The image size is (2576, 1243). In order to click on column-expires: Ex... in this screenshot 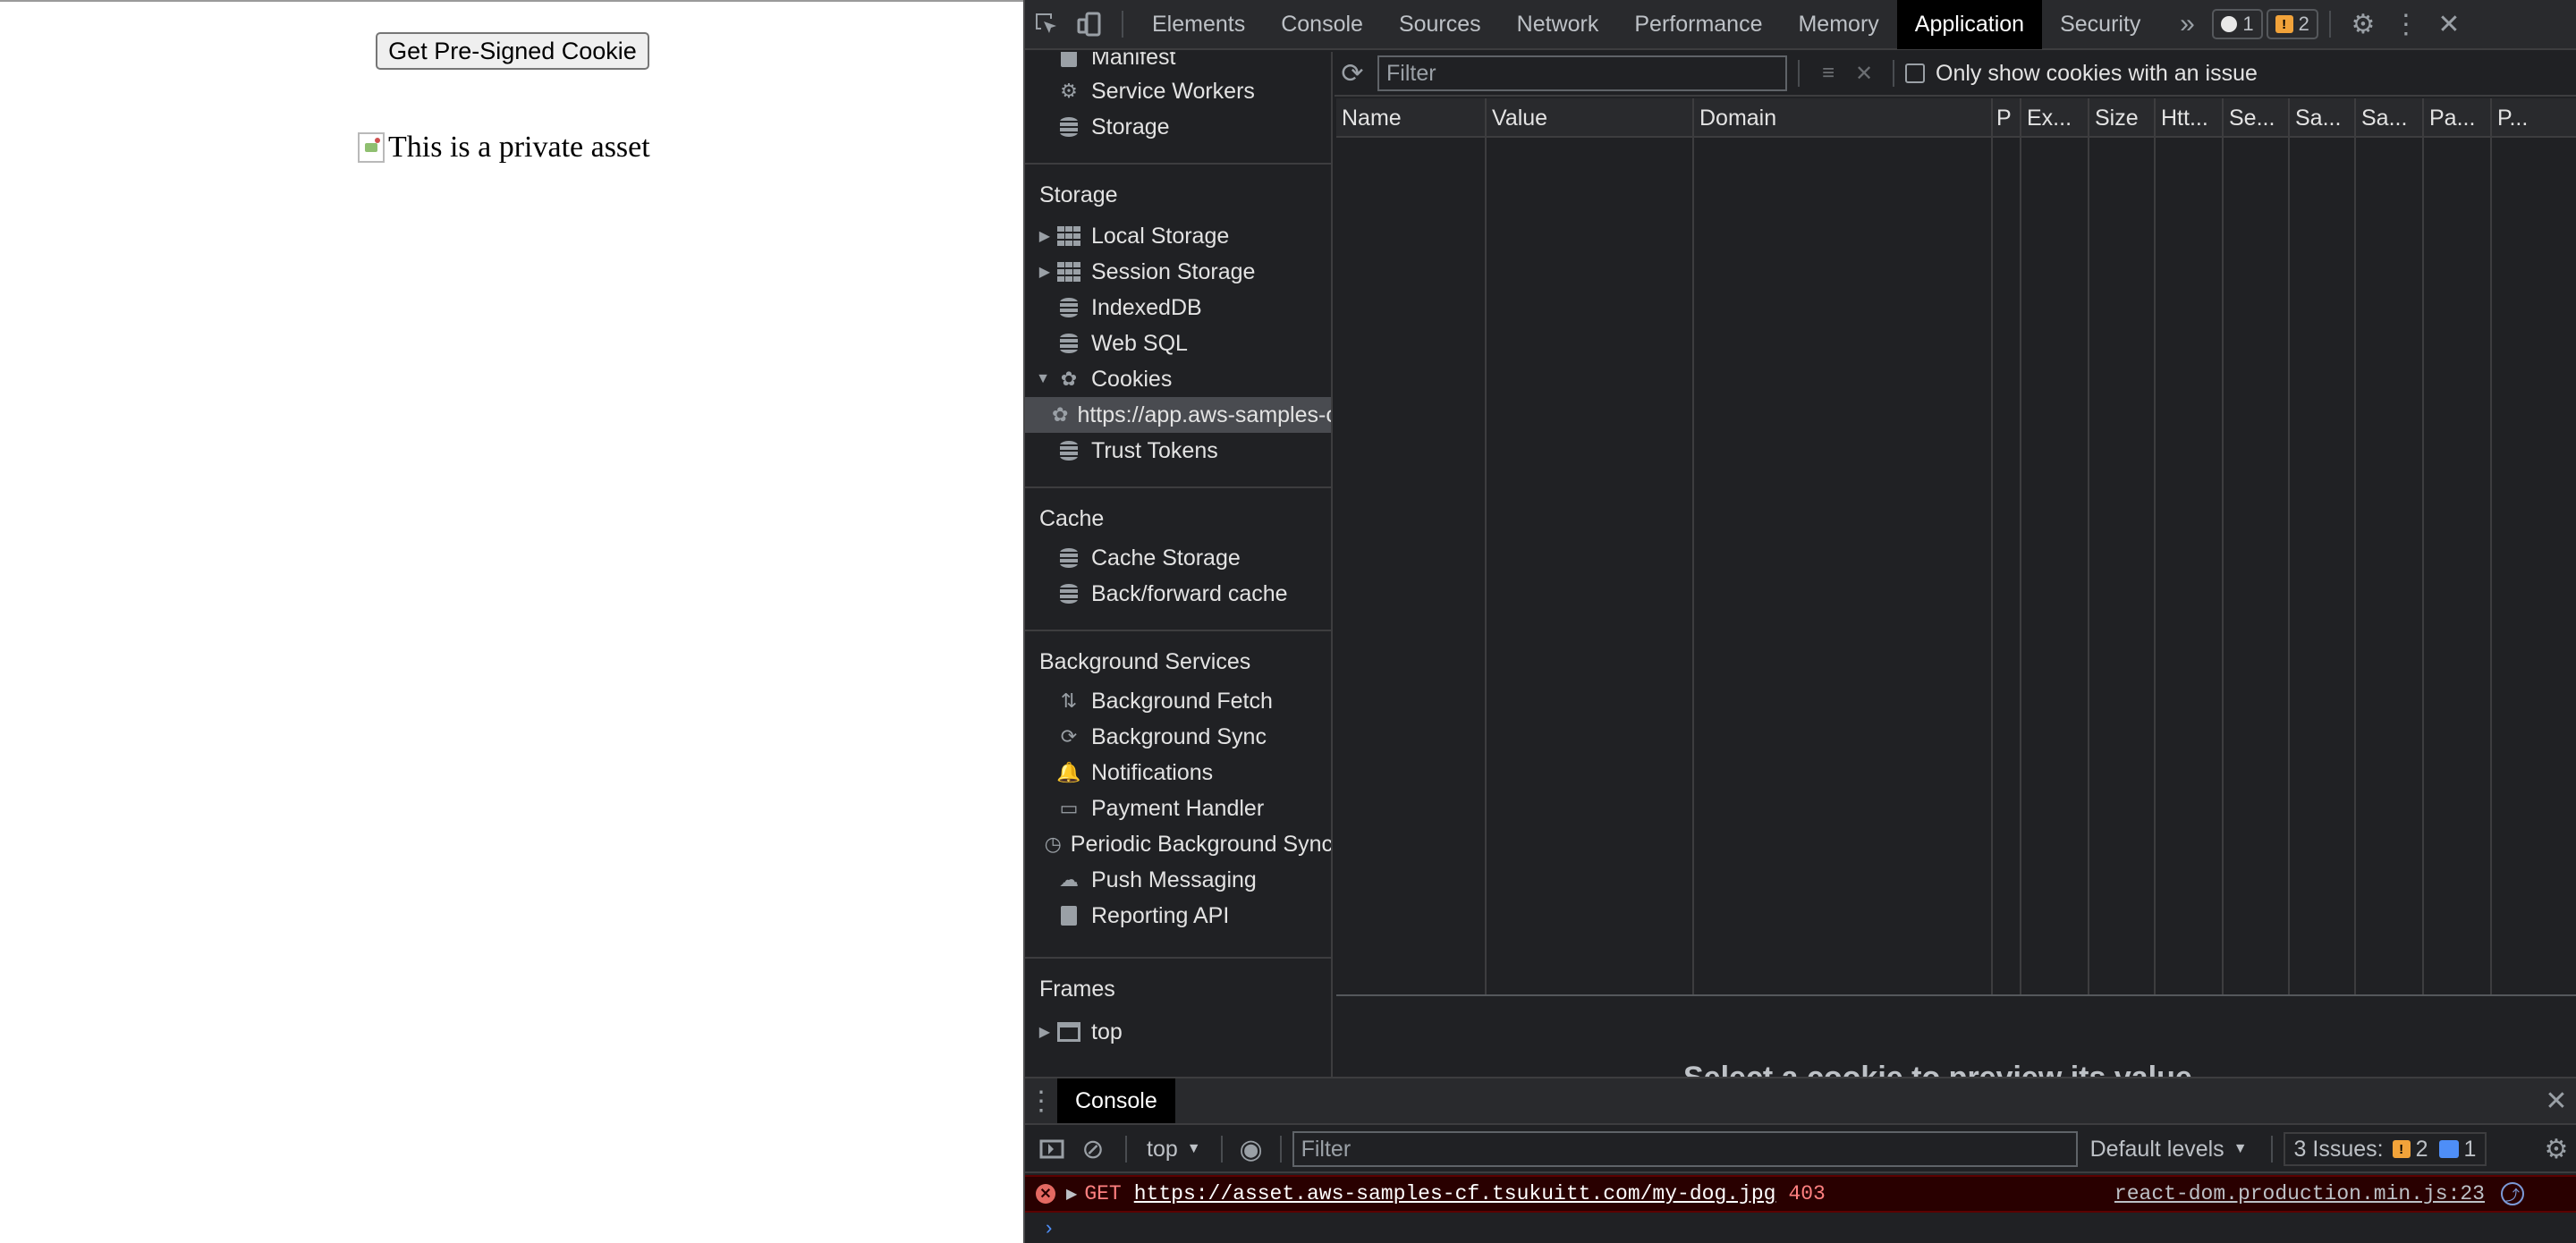, I will do `click(2055, 546)`.